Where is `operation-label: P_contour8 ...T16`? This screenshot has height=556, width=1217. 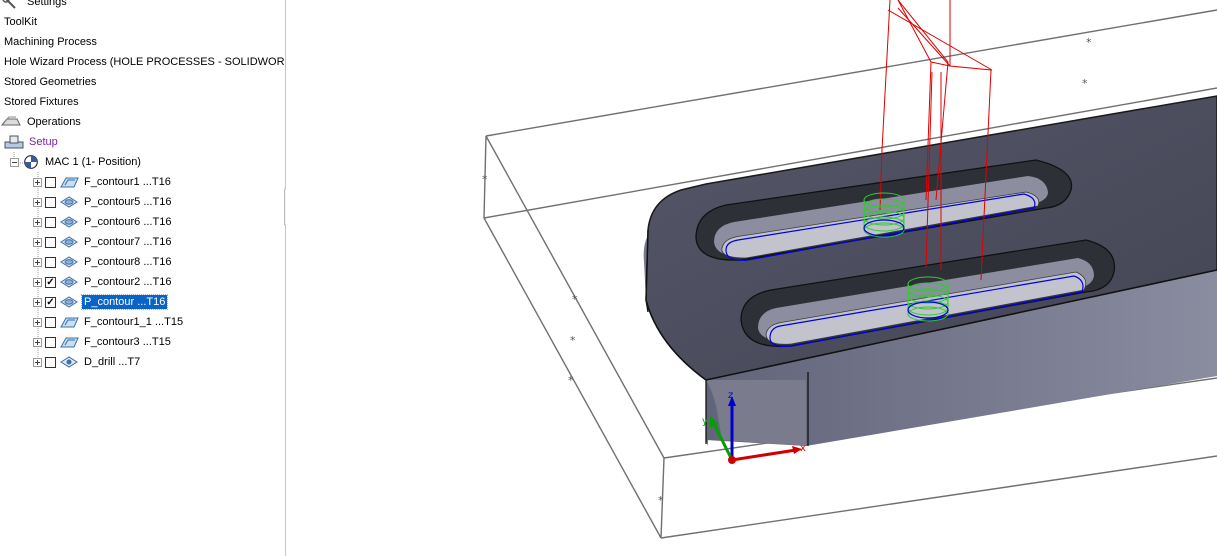
operation-label: P_contour8 ...T16 is located at coordinates (128, 262).